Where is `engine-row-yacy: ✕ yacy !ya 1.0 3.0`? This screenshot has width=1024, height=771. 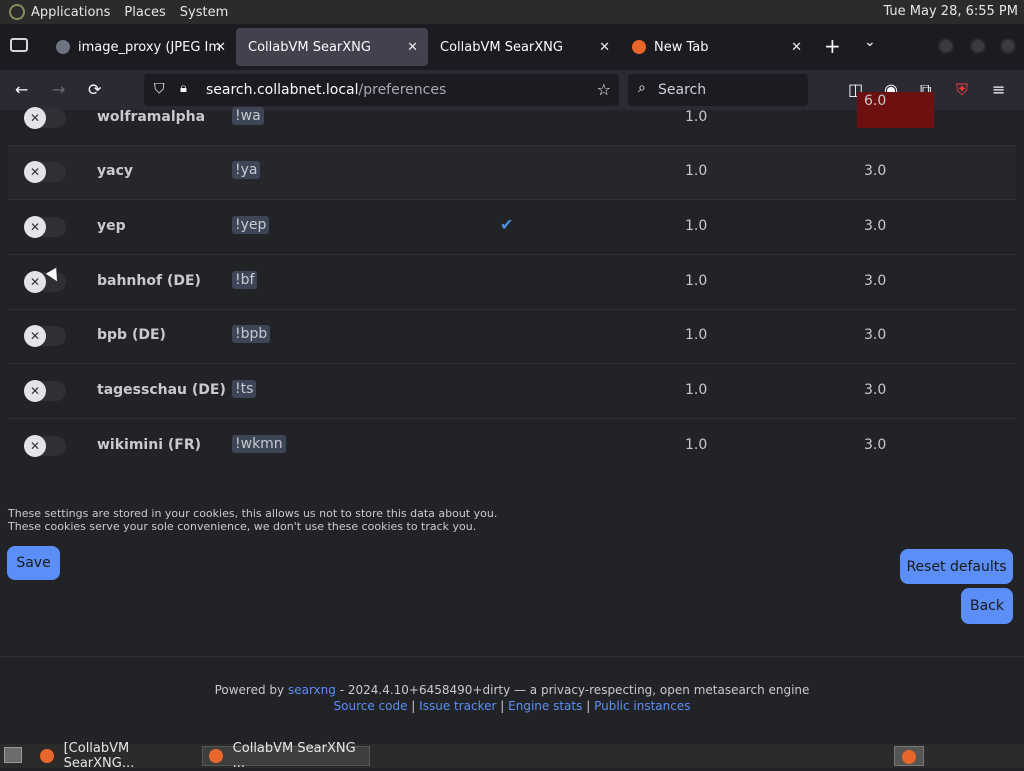
engine-row-yacy: ✕ yacy !ya 1.0 3.0 is located at coordinates (512, 173).